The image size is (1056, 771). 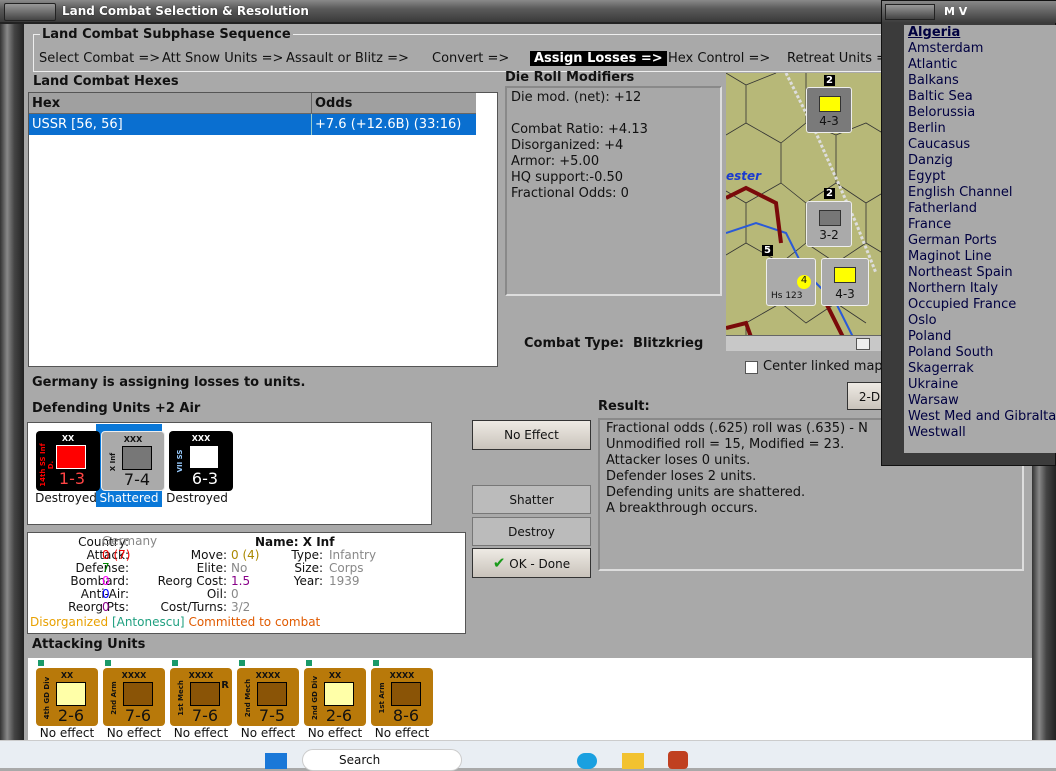 What do you see at coordinates (12, 382) in the screenshot?
I see `left-frame` at bounding box center [12, 382].